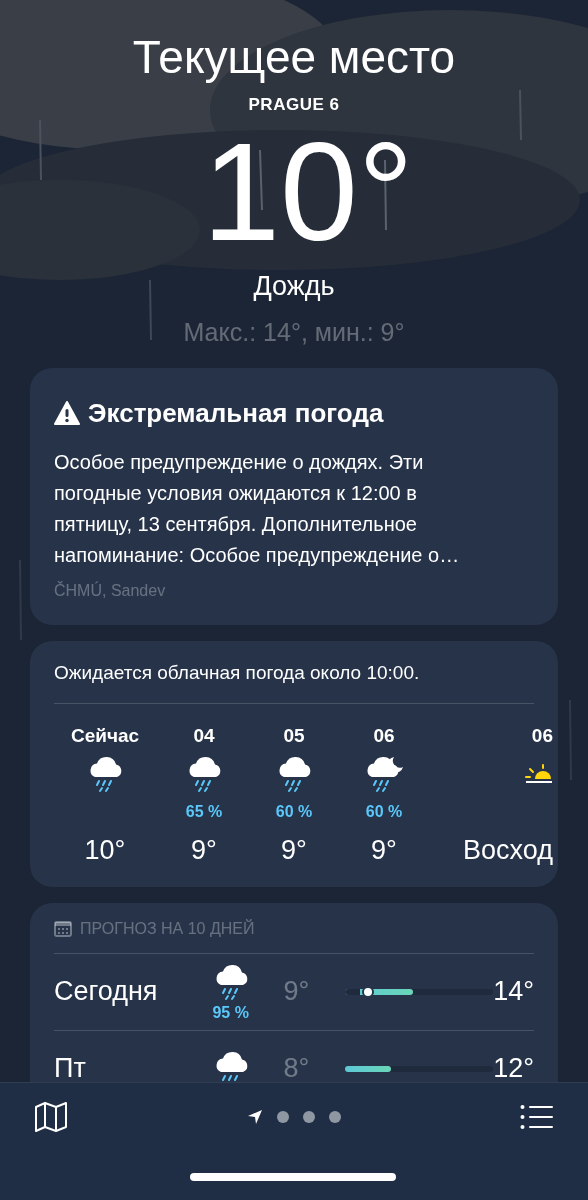 This screenshot has height=1200, width=588. I want to click on section-heading: ПРОГНОЗ НА 10 ДНЕЙ, so click(167, 928).